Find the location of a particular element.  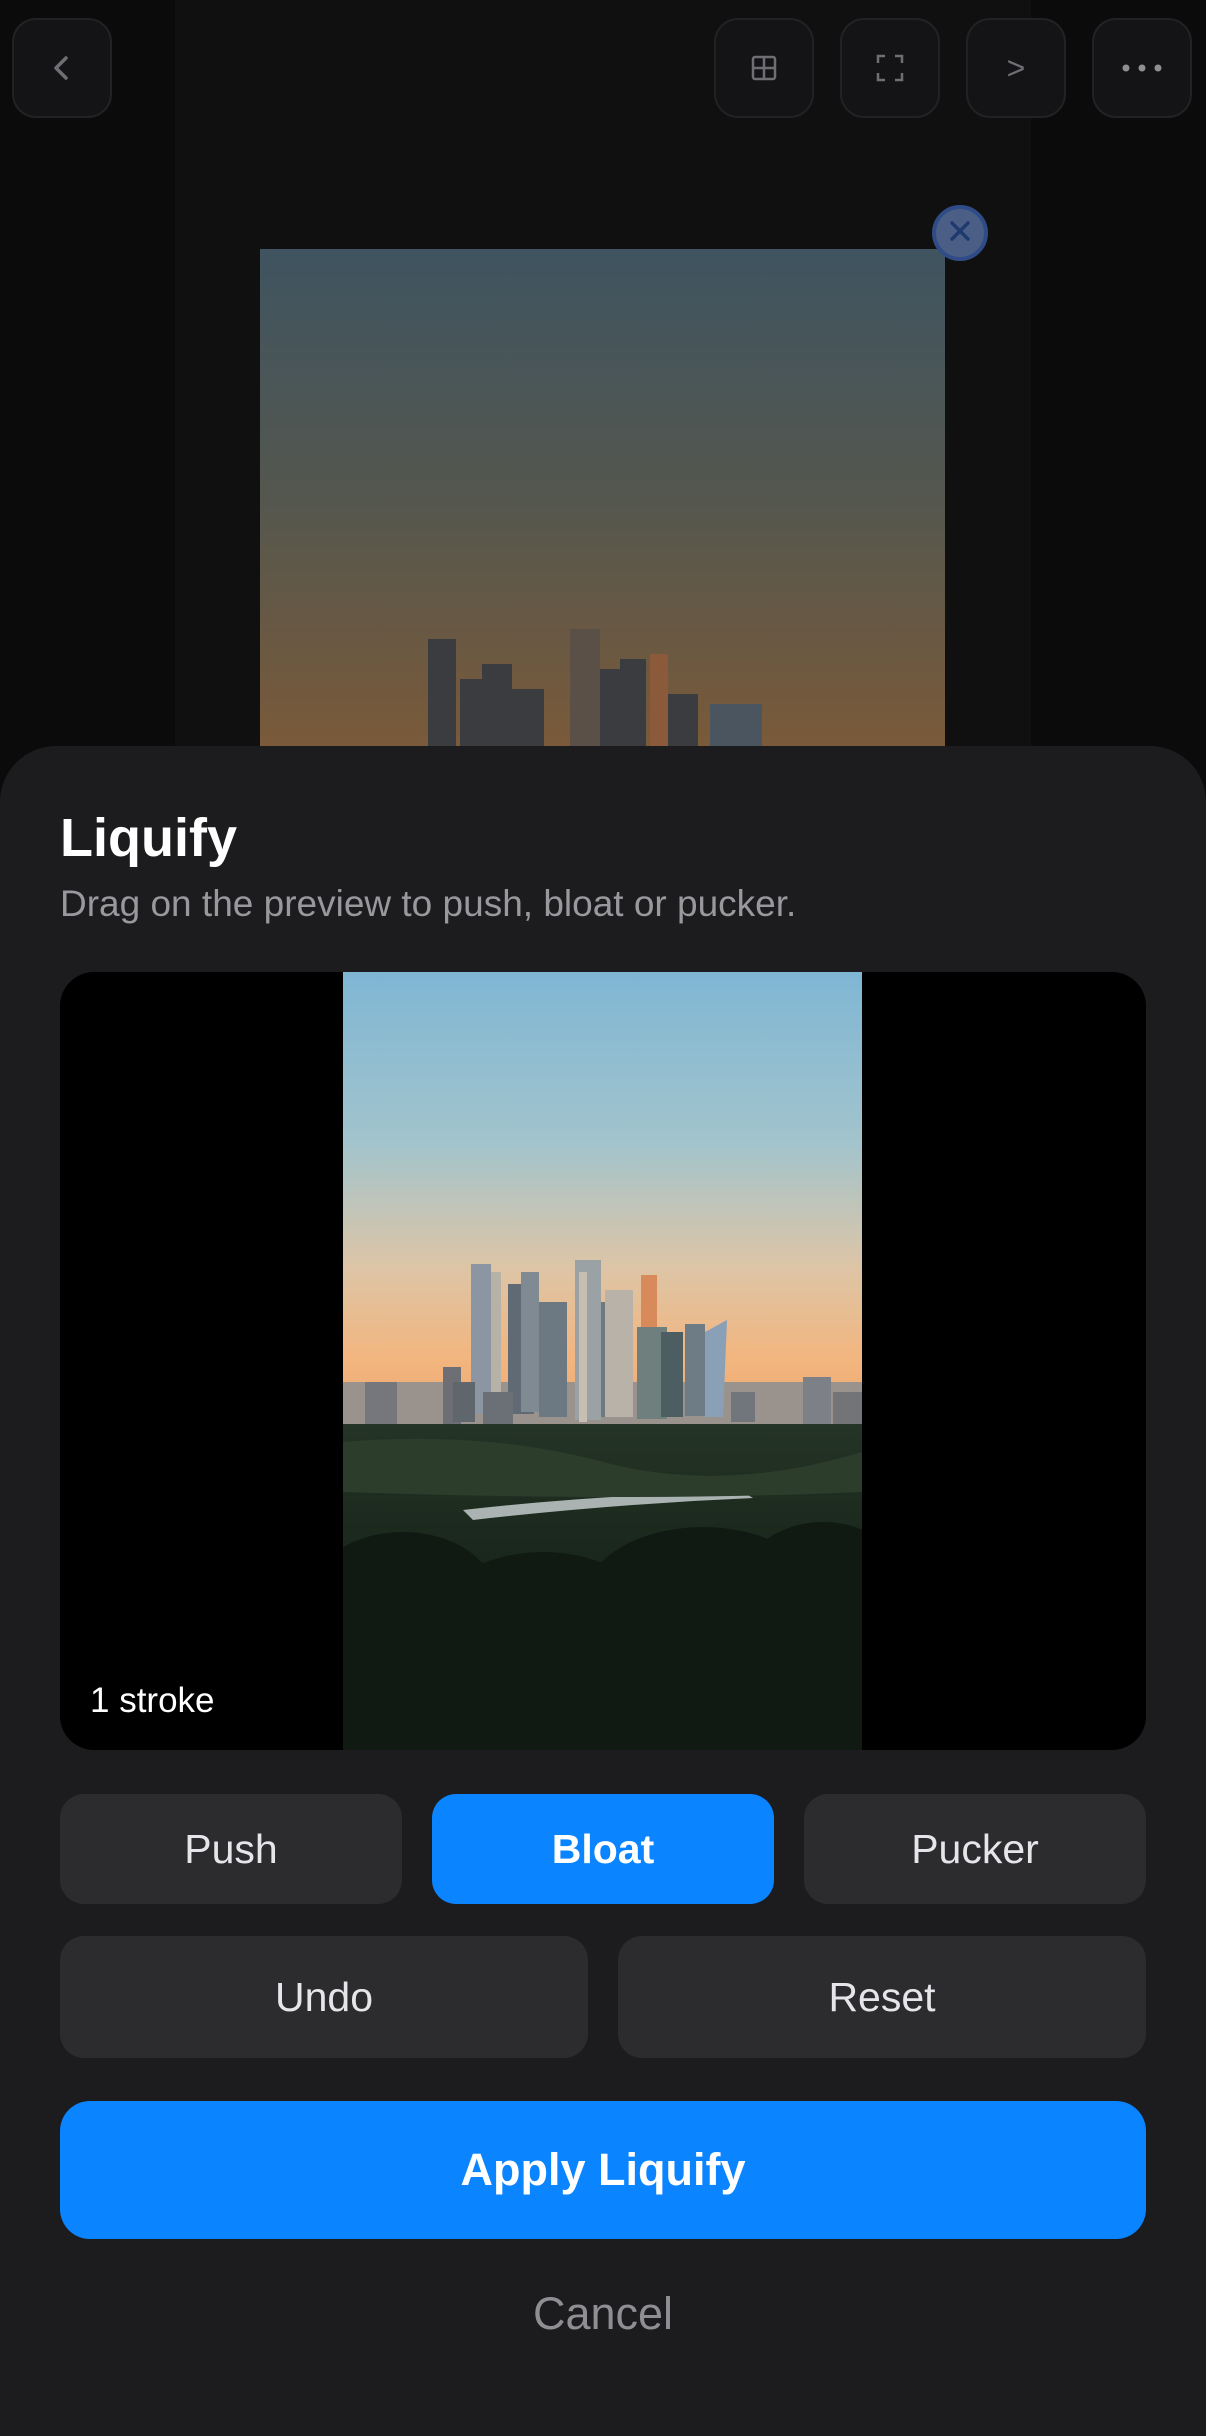

remove-image-button is located at coordinates (960, 233).